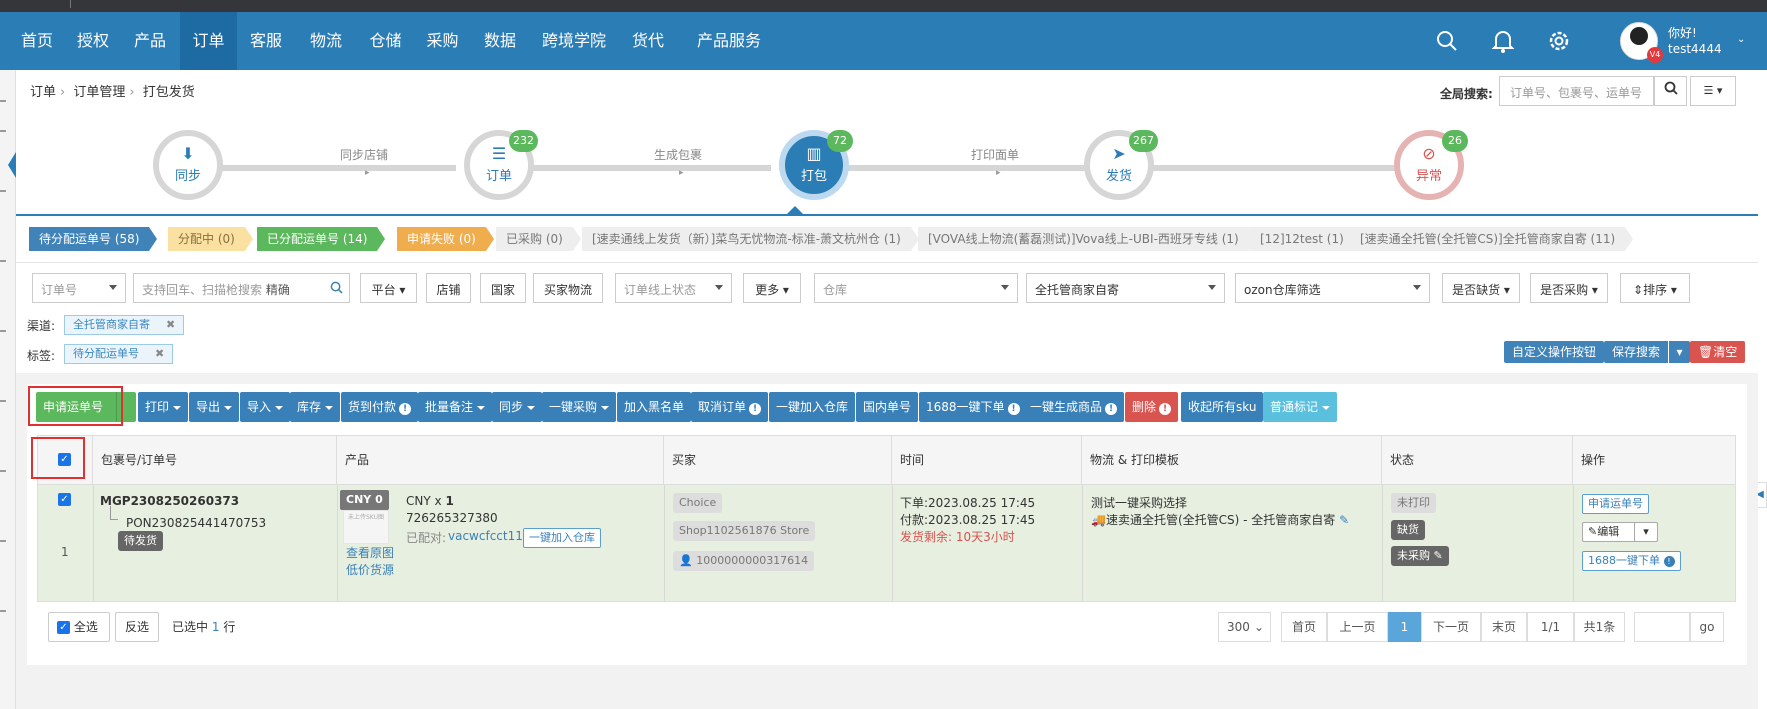 The width and height of the screenshot is (1767, 709). I want to click on go-button: go, so click(1707, 627).